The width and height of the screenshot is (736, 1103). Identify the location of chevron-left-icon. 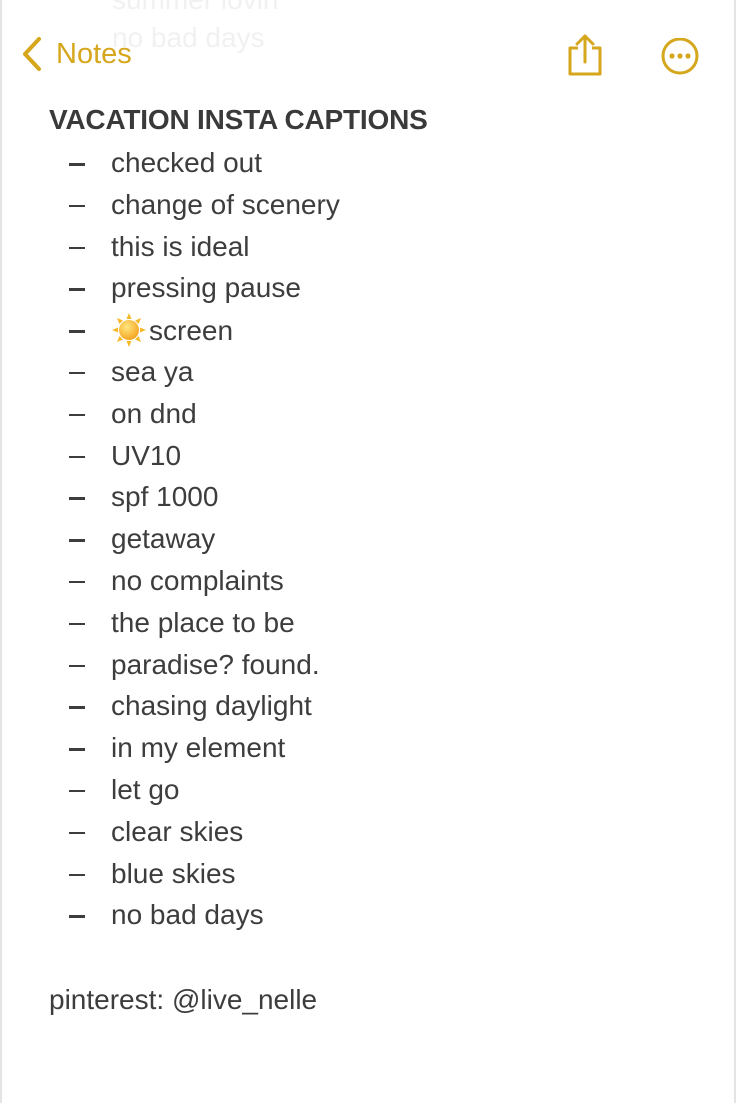
(32, 54).